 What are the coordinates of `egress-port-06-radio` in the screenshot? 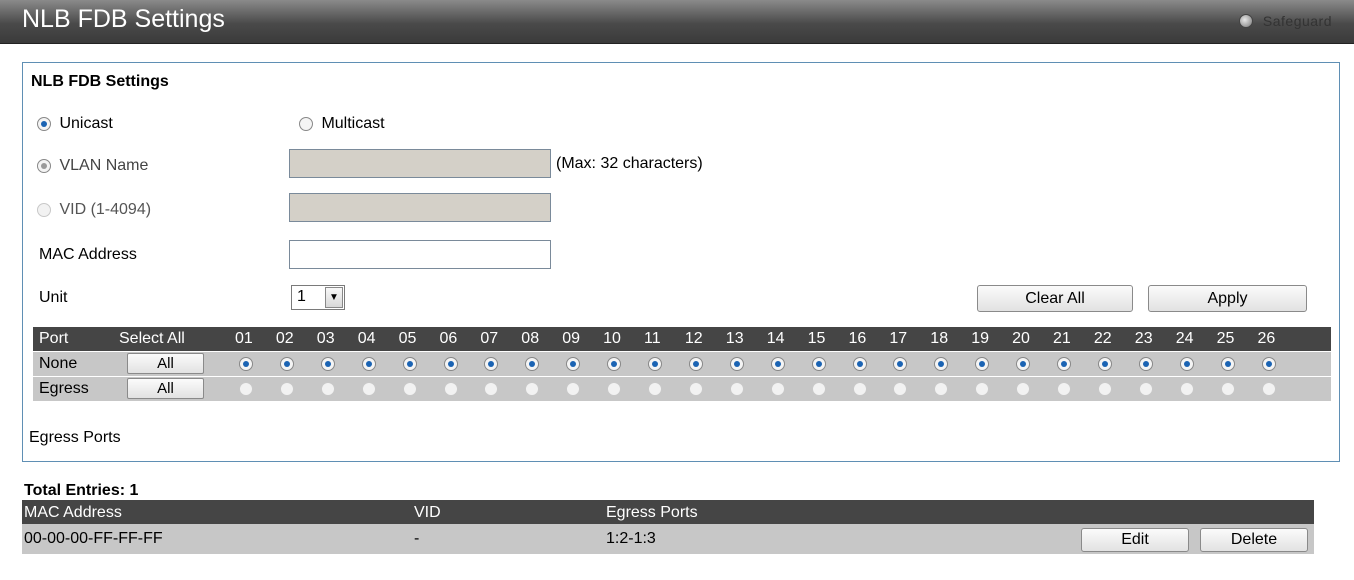 It's located at (450, 389).